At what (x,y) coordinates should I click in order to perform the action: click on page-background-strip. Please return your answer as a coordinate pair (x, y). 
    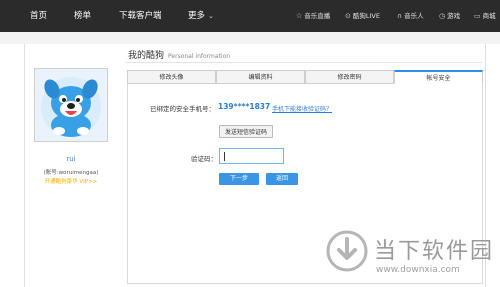
    Looking at the image, I should click on (250, 38).